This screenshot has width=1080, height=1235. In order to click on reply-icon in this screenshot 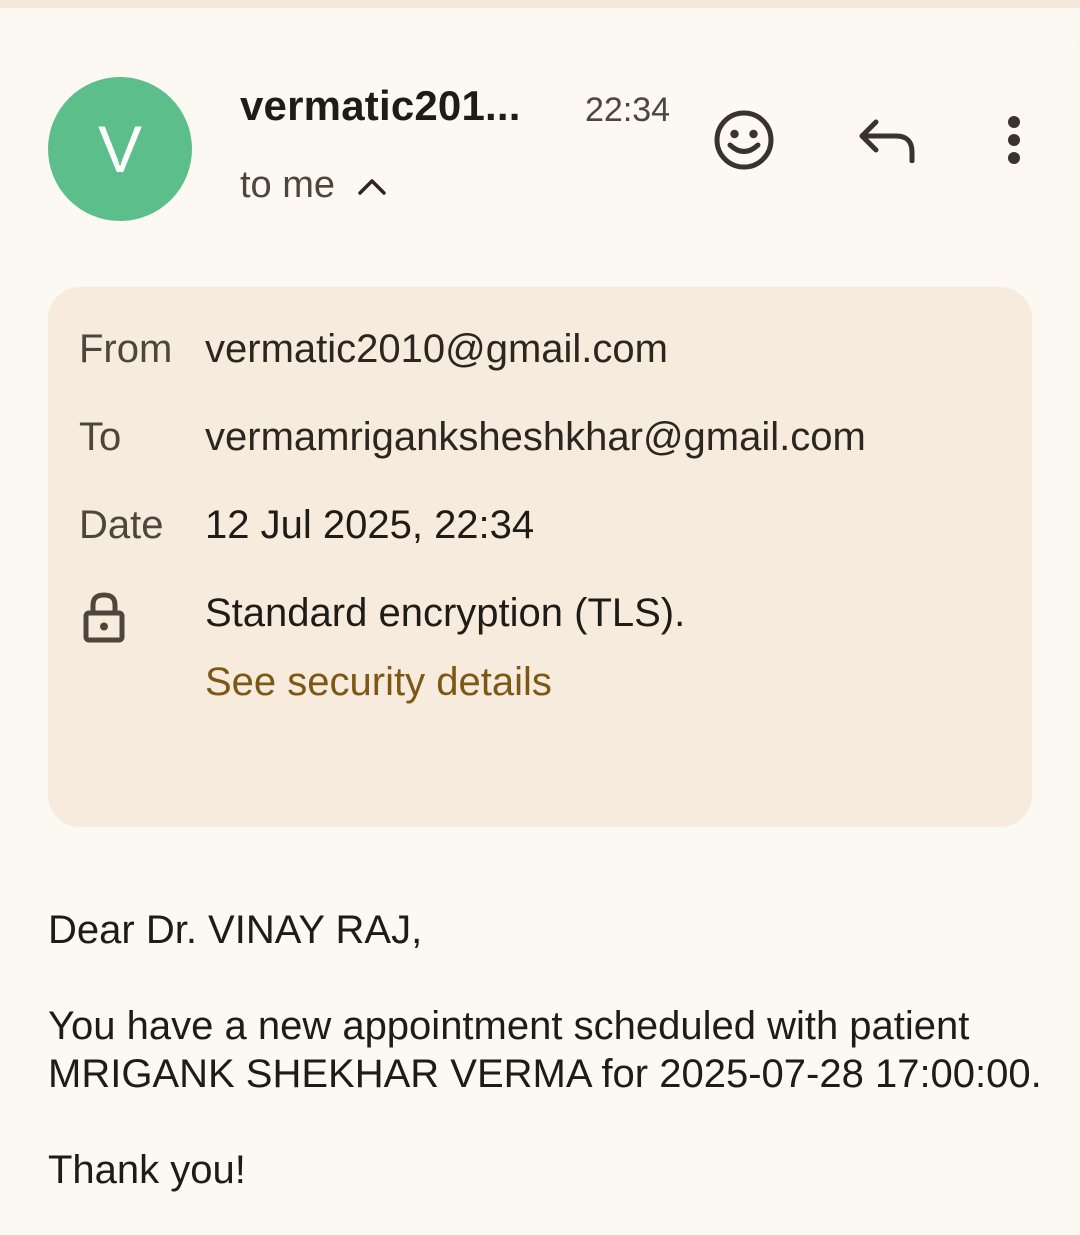, I will do `click(887, 141)`.